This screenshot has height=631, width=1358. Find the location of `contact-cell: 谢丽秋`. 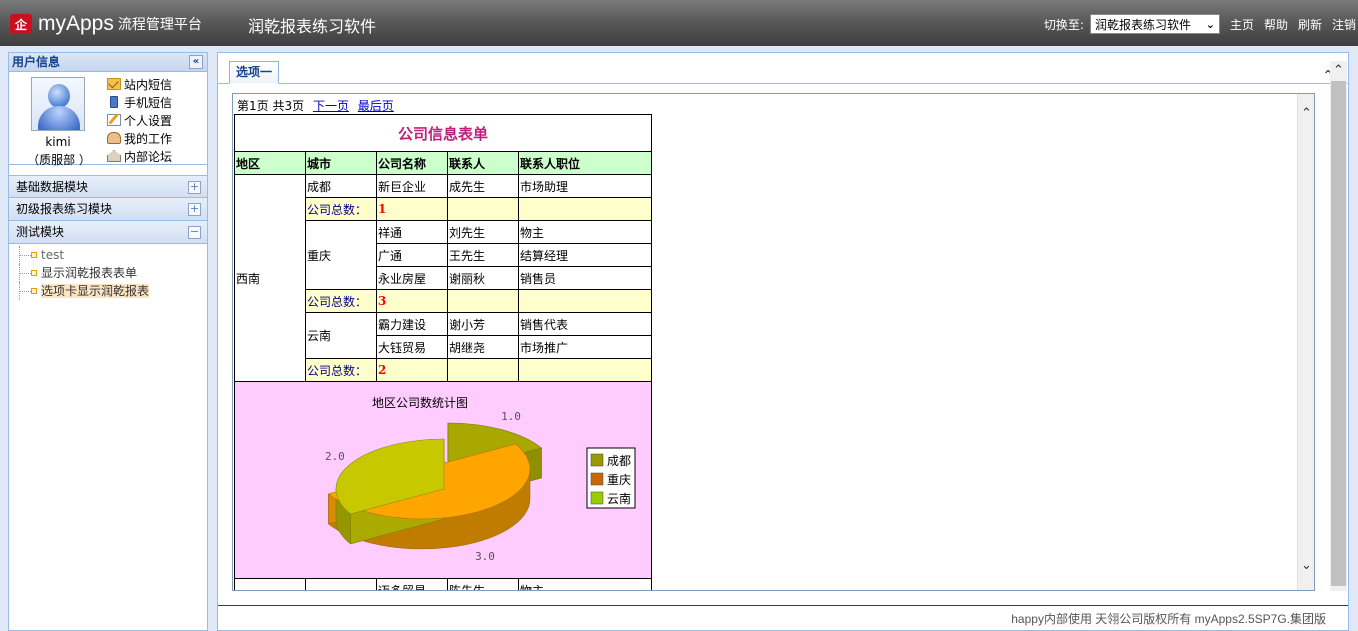

contact-cell: 谢丽秋 is located at coordinates (483, 278).